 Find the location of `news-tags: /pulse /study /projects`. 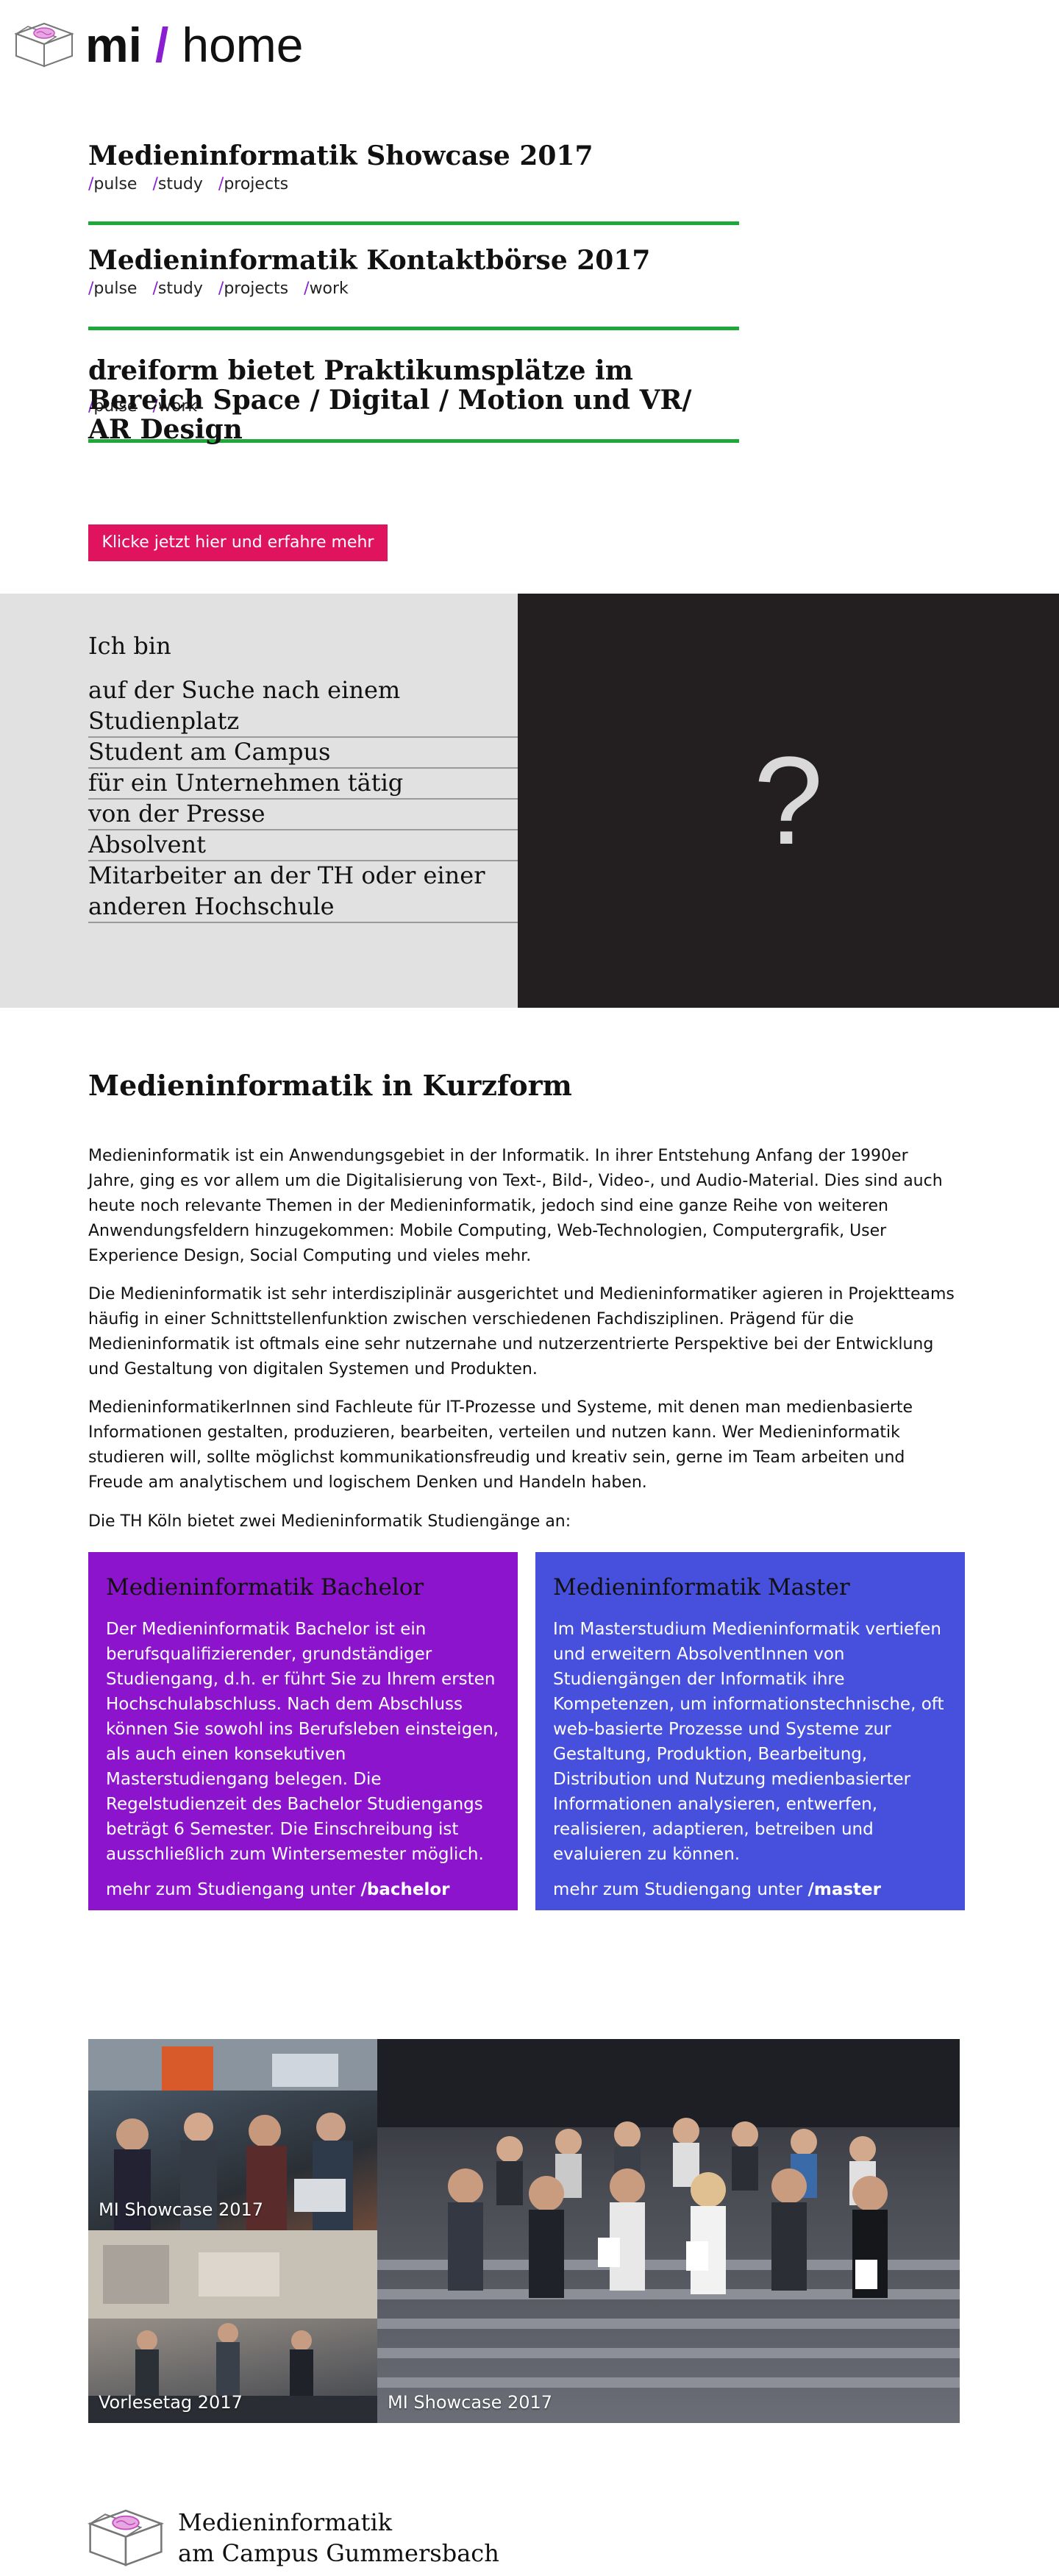

news-tags: /pulse /study /projects is located at coordinates (414, 184).